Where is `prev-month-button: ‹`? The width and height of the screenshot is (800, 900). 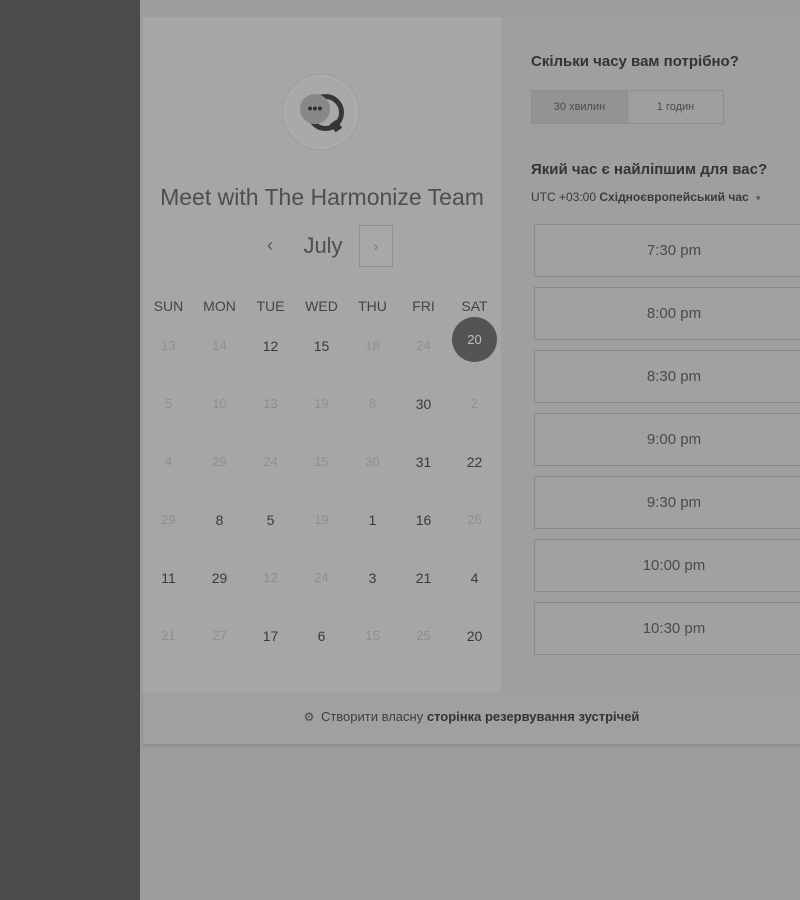 prev-month-button: ‹ is located at coordinates (270, 246).